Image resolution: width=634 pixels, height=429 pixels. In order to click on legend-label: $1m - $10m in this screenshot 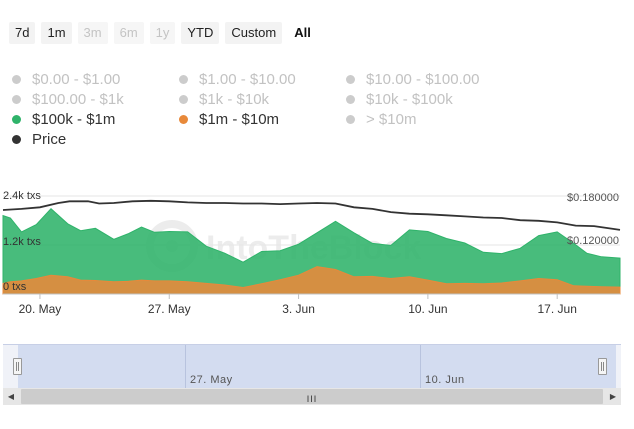, I will do `click(239, 119)`.